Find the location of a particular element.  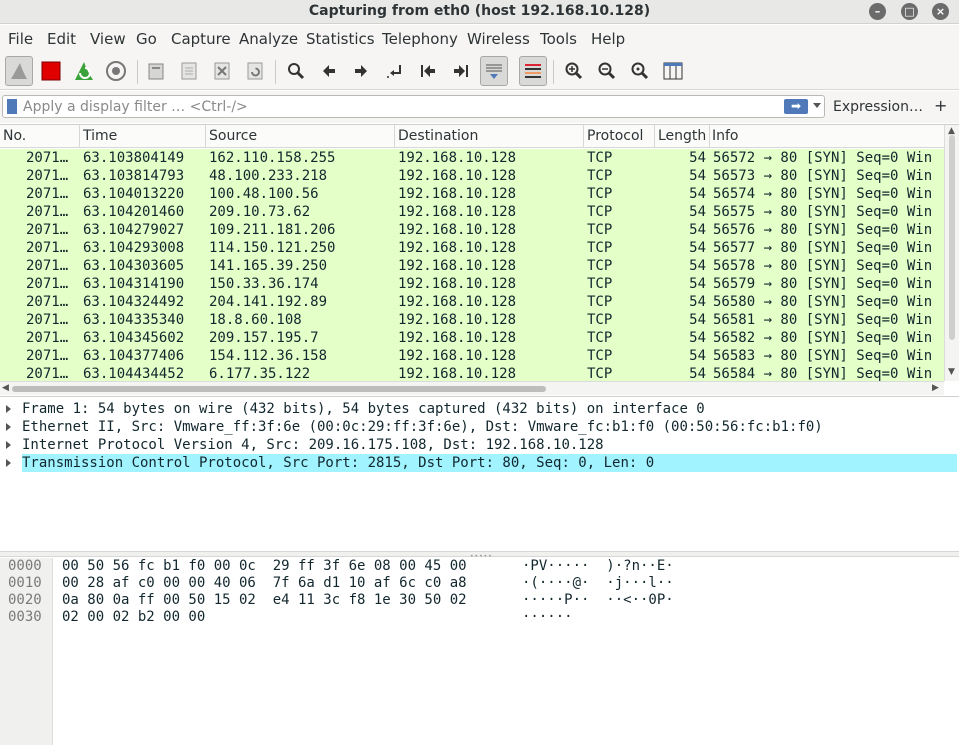

bookmark-icon is located at coordinates (12, 106).